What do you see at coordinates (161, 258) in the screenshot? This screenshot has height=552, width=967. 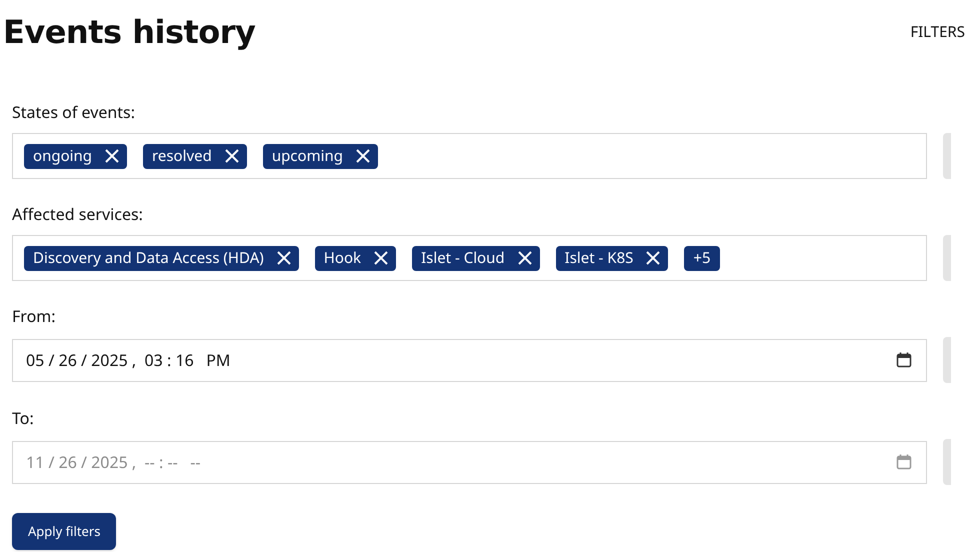 I see `filter-tag: Discovery and Data Access (HDA)` at bounding box center [161, 258].